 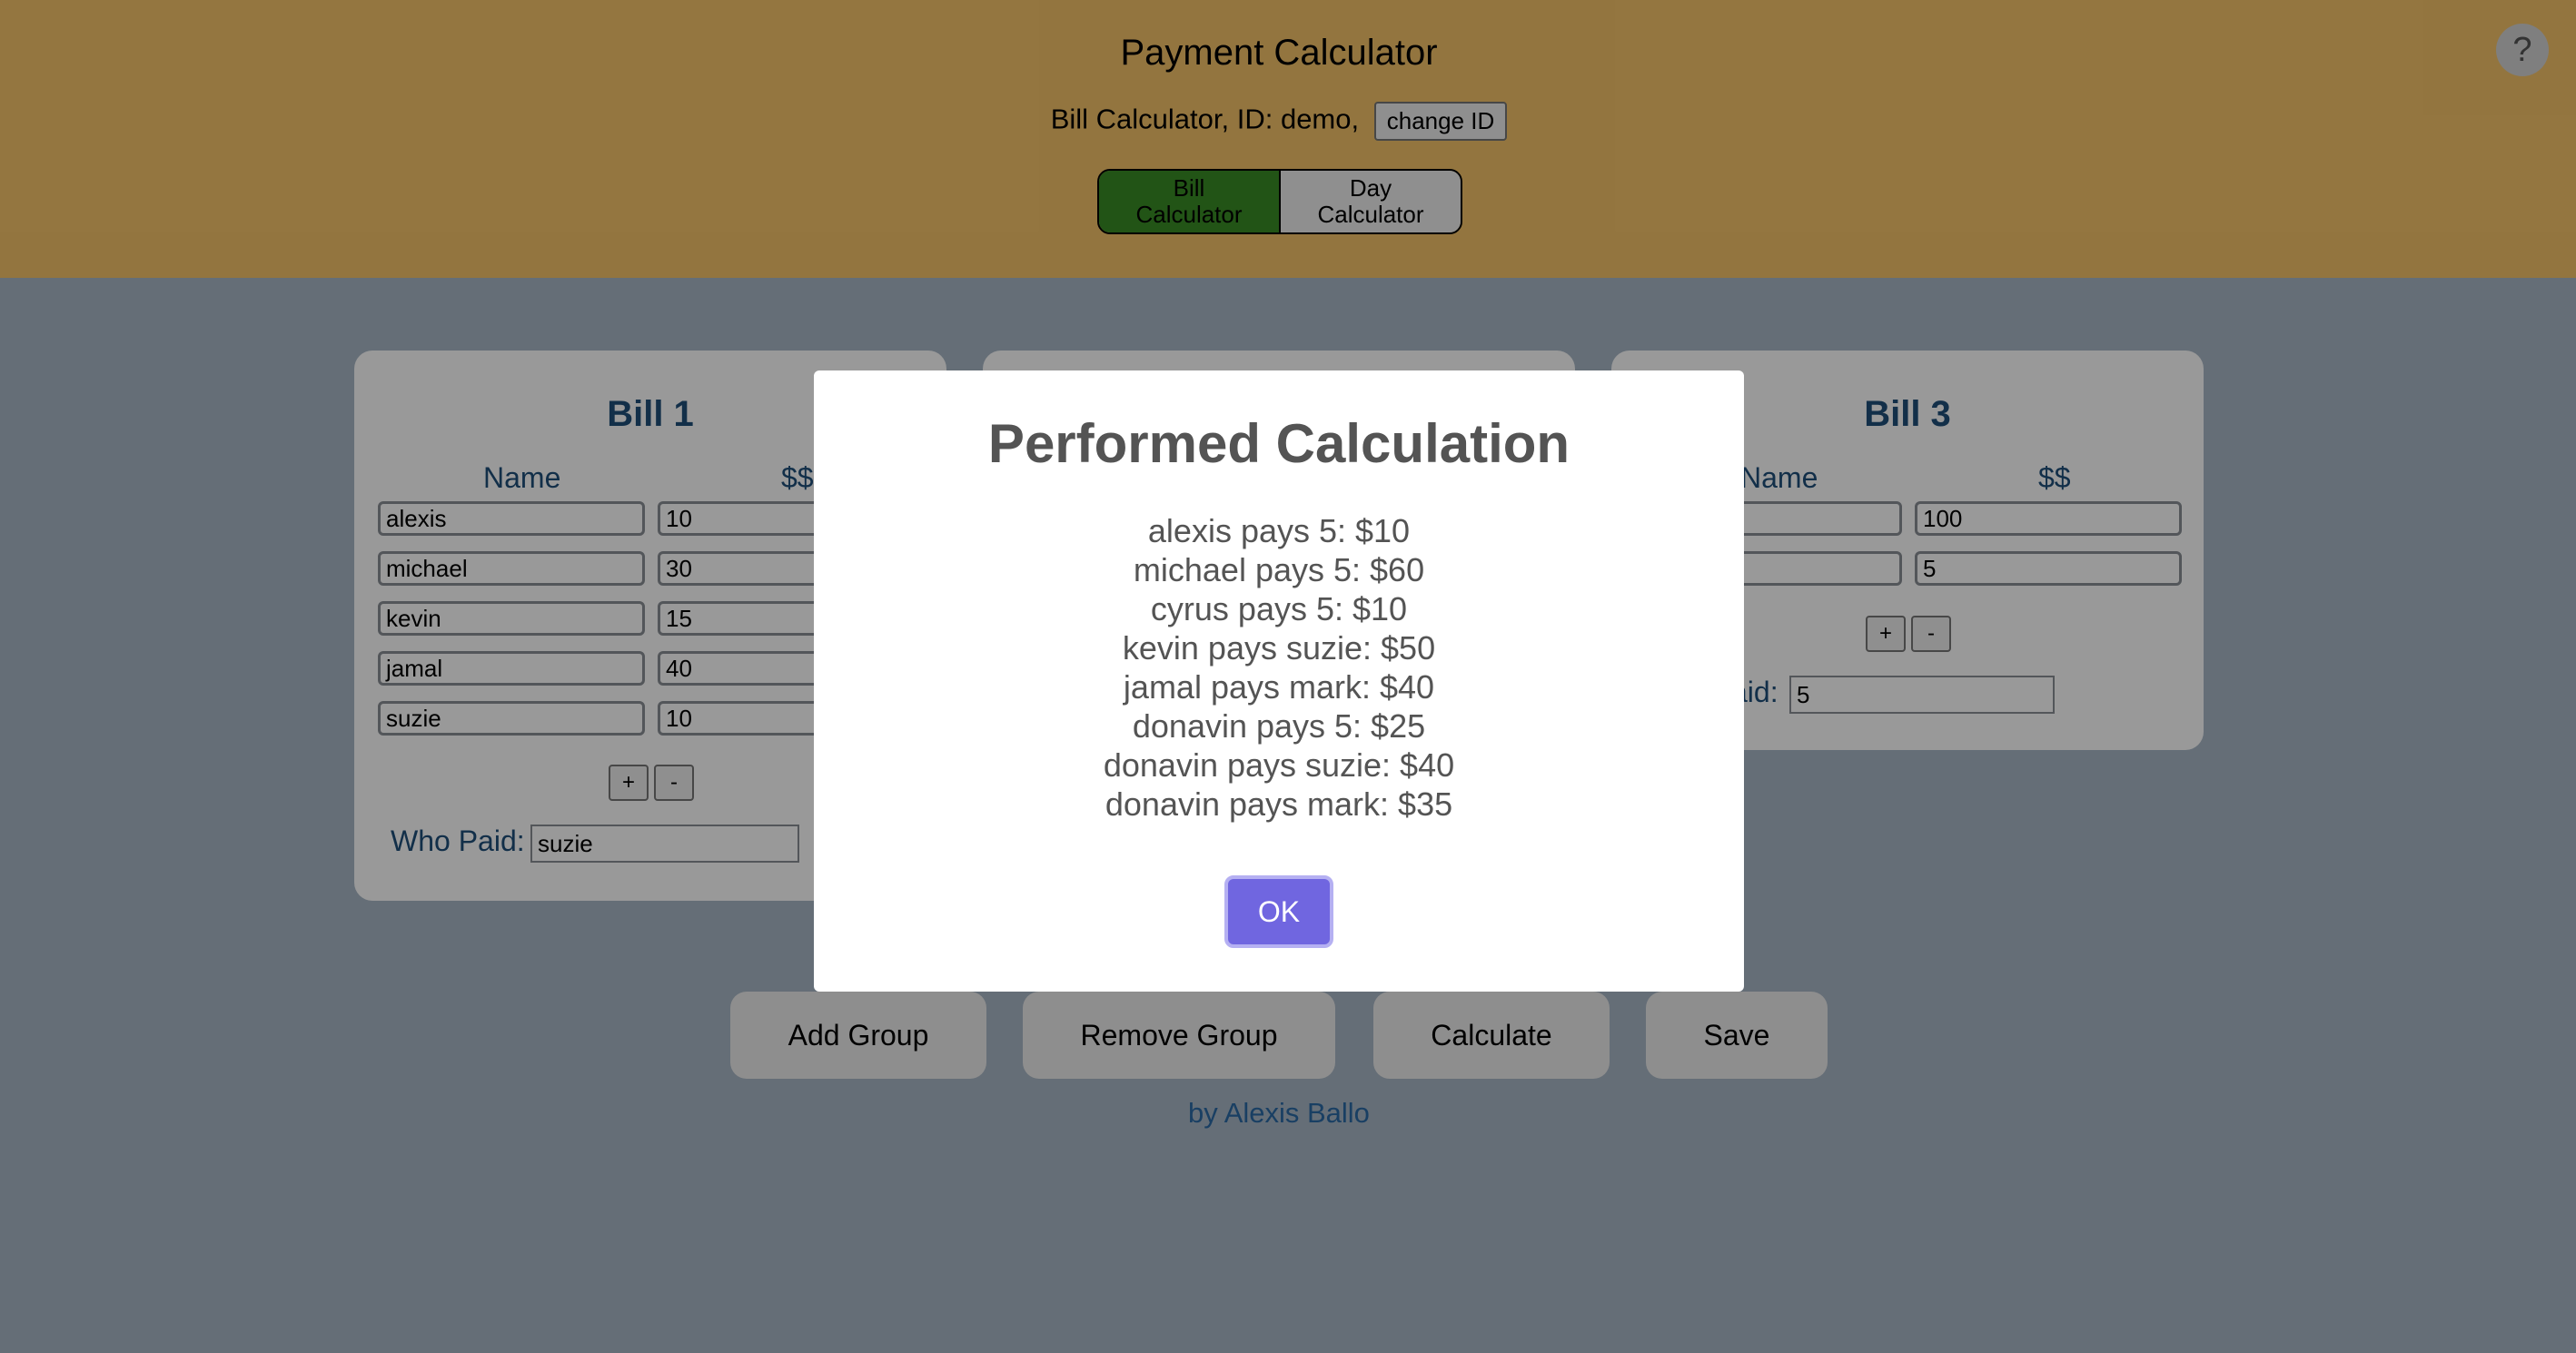 I want to click on result-line: michael pays 5: $60, so click(x=1279, y=570).